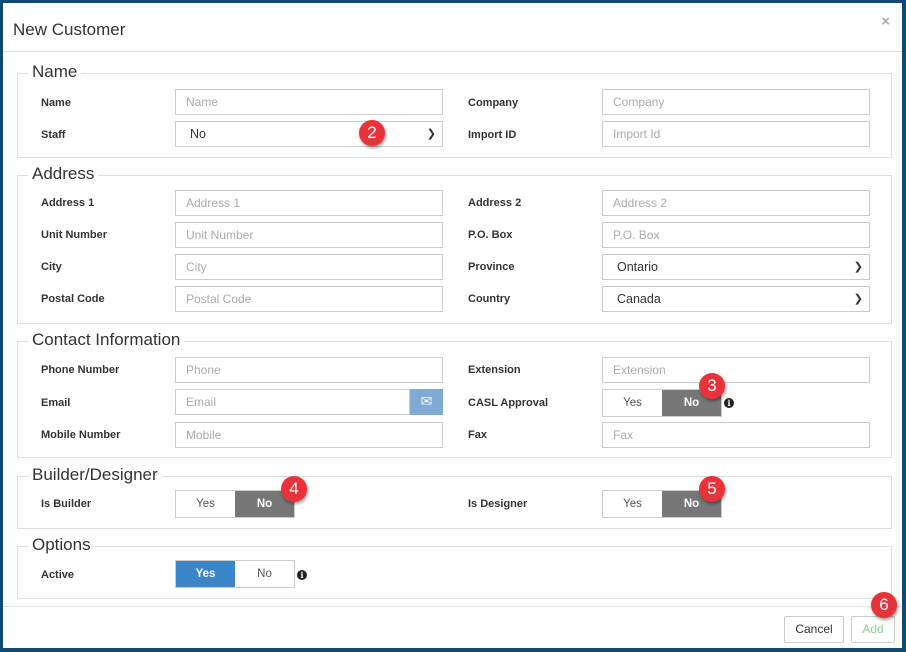 This screenshot has width=906, height=652. I want to click on is-builder-toggle: Yes No, so click(235, 504).